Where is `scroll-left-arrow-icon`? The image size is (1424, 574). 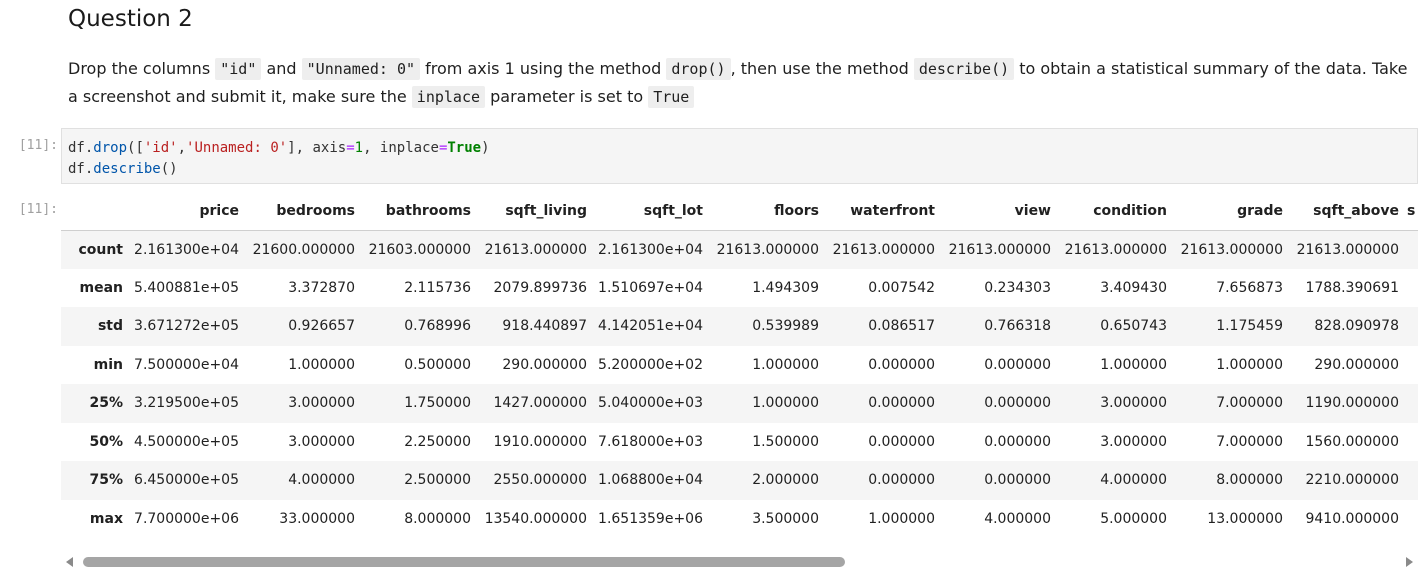
scroll-left-arrow-icon is located at coordinates (69, 562).